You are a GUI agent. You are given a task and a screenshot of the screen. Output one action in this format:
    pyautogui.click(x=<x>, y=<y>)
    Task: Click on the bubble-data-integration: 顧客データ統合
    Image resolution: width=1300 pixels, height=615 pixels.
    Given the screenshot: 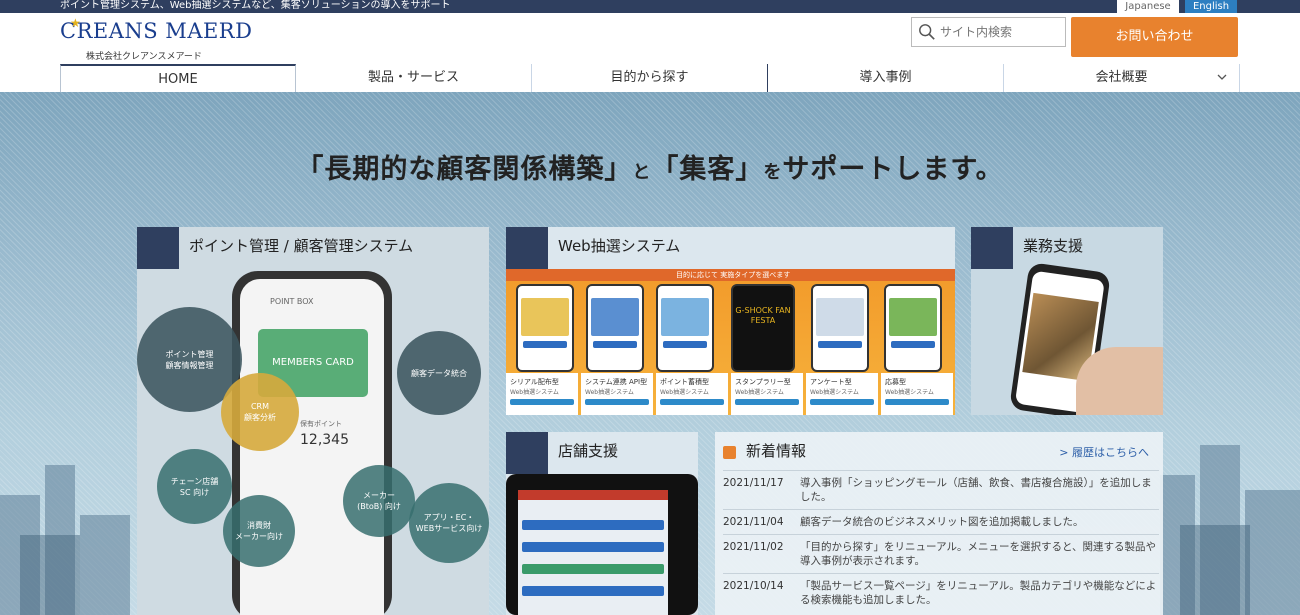 What is the action you would take?
    pyautogui.click(x=439, y=373)
    